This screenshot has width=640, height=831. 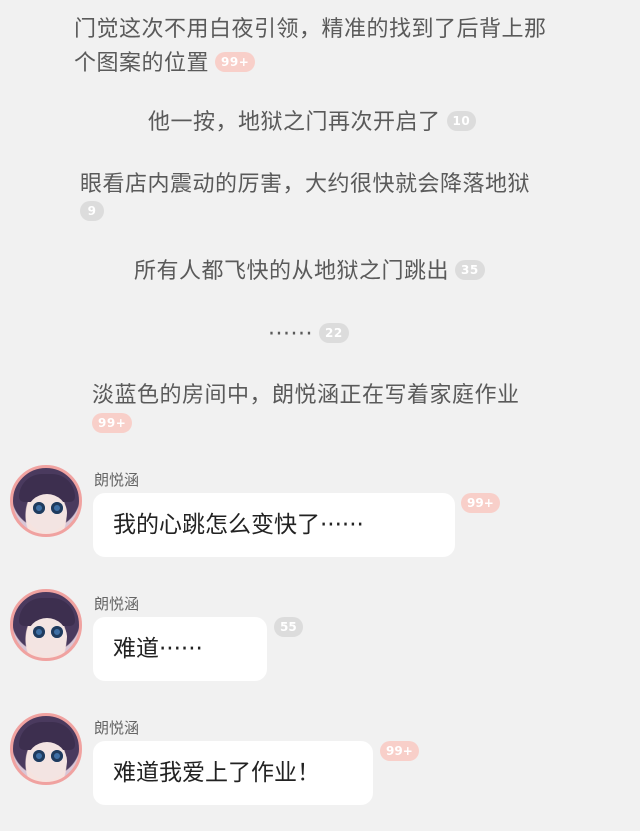 What do you see at coordinates (310, 29) in the screenshot?
I see `narration-text: 门觉这次不用白夜引领，精准的找到了后背上那` at bounding box center [310, 29].